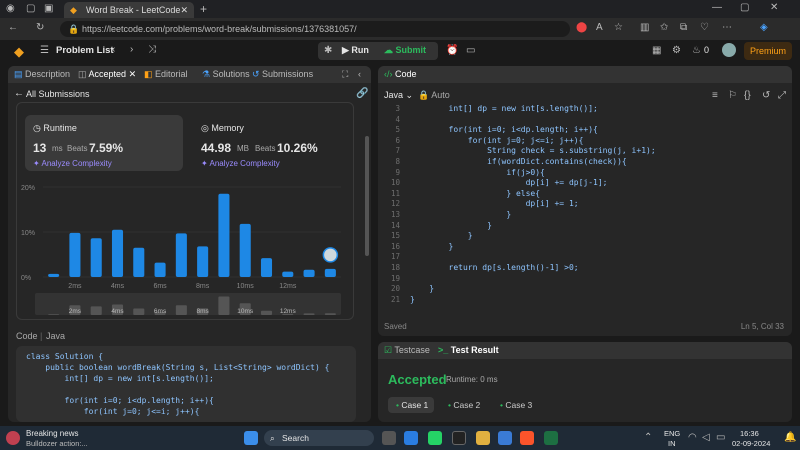 Image resolution: width=800 pixels, height=450 pixels. I want to click on excel-icon, so click(551, 438).